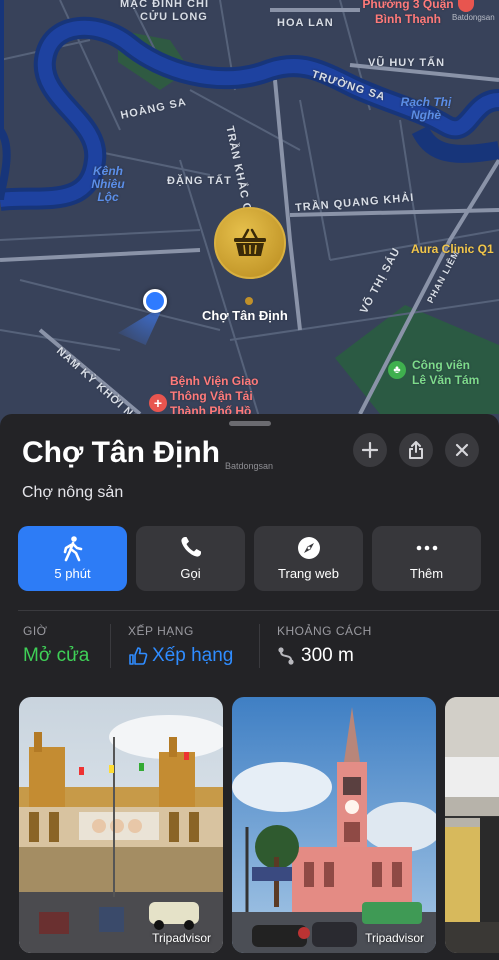 The height and width of the screenshot is (960, 499). I want to click on rating-header: XẾP HẠNG, so click(161, 631).